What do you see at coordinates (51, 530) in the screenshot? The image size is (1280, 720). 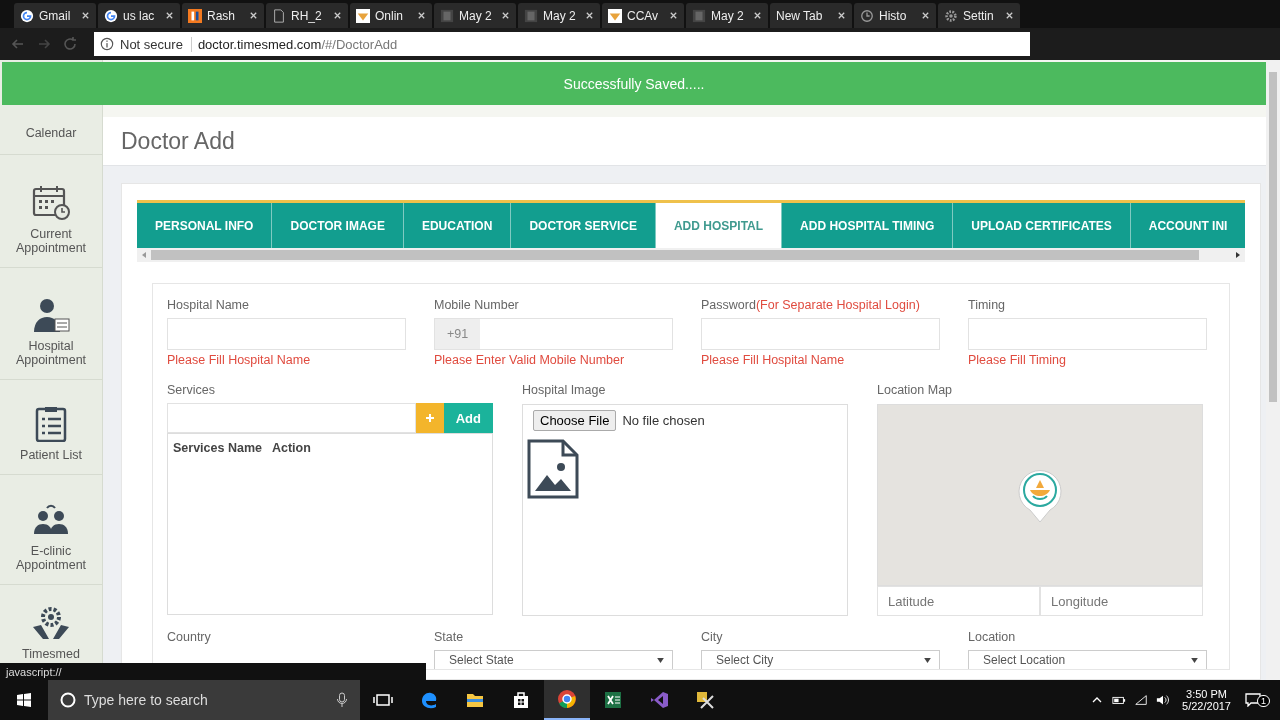 I see `sidebar-item: E-clinic Appointment` at bounding box center [51, 530].